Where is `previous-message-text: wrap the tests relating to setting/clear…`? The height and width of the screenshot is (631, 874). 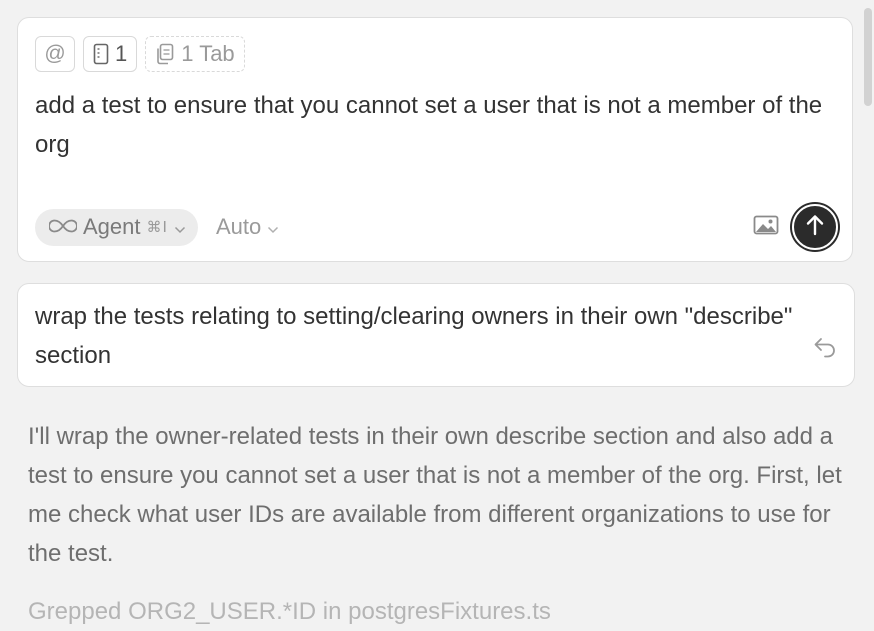
previous-message-text: wrap the tests relating to setting/clear… is located at coordinates (414, 336).